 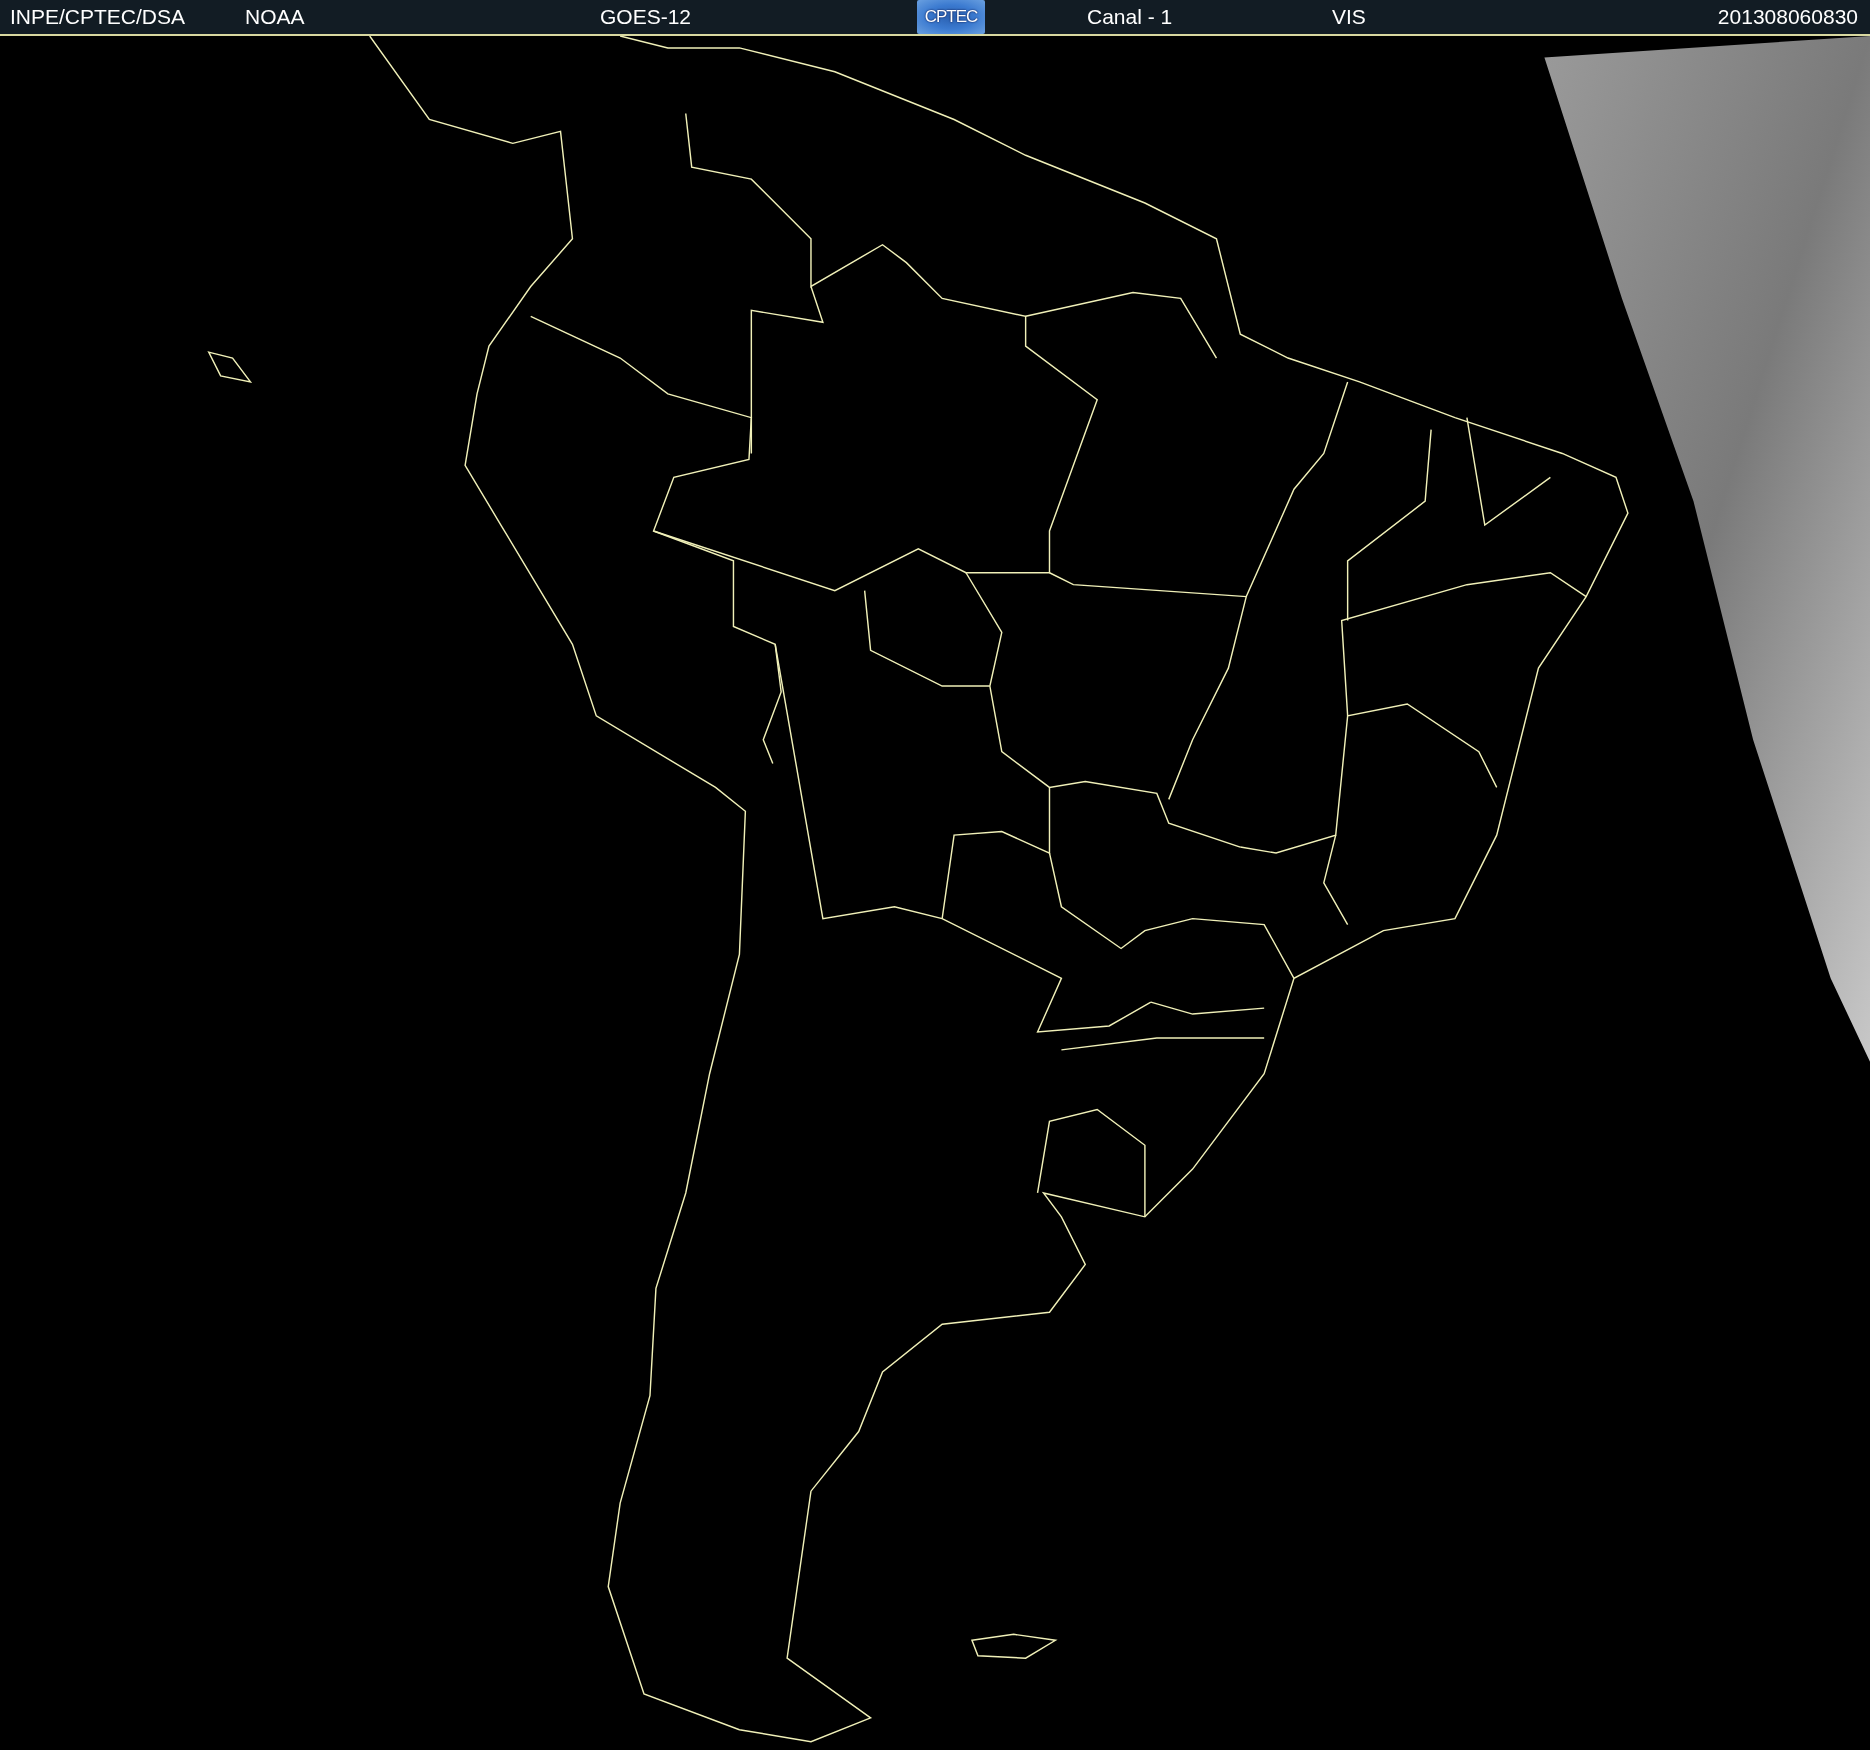 What do you see at coordinates (275, 17) in the screenshot?
I see `header-label: NOAA` at bounding box center [275, 17].